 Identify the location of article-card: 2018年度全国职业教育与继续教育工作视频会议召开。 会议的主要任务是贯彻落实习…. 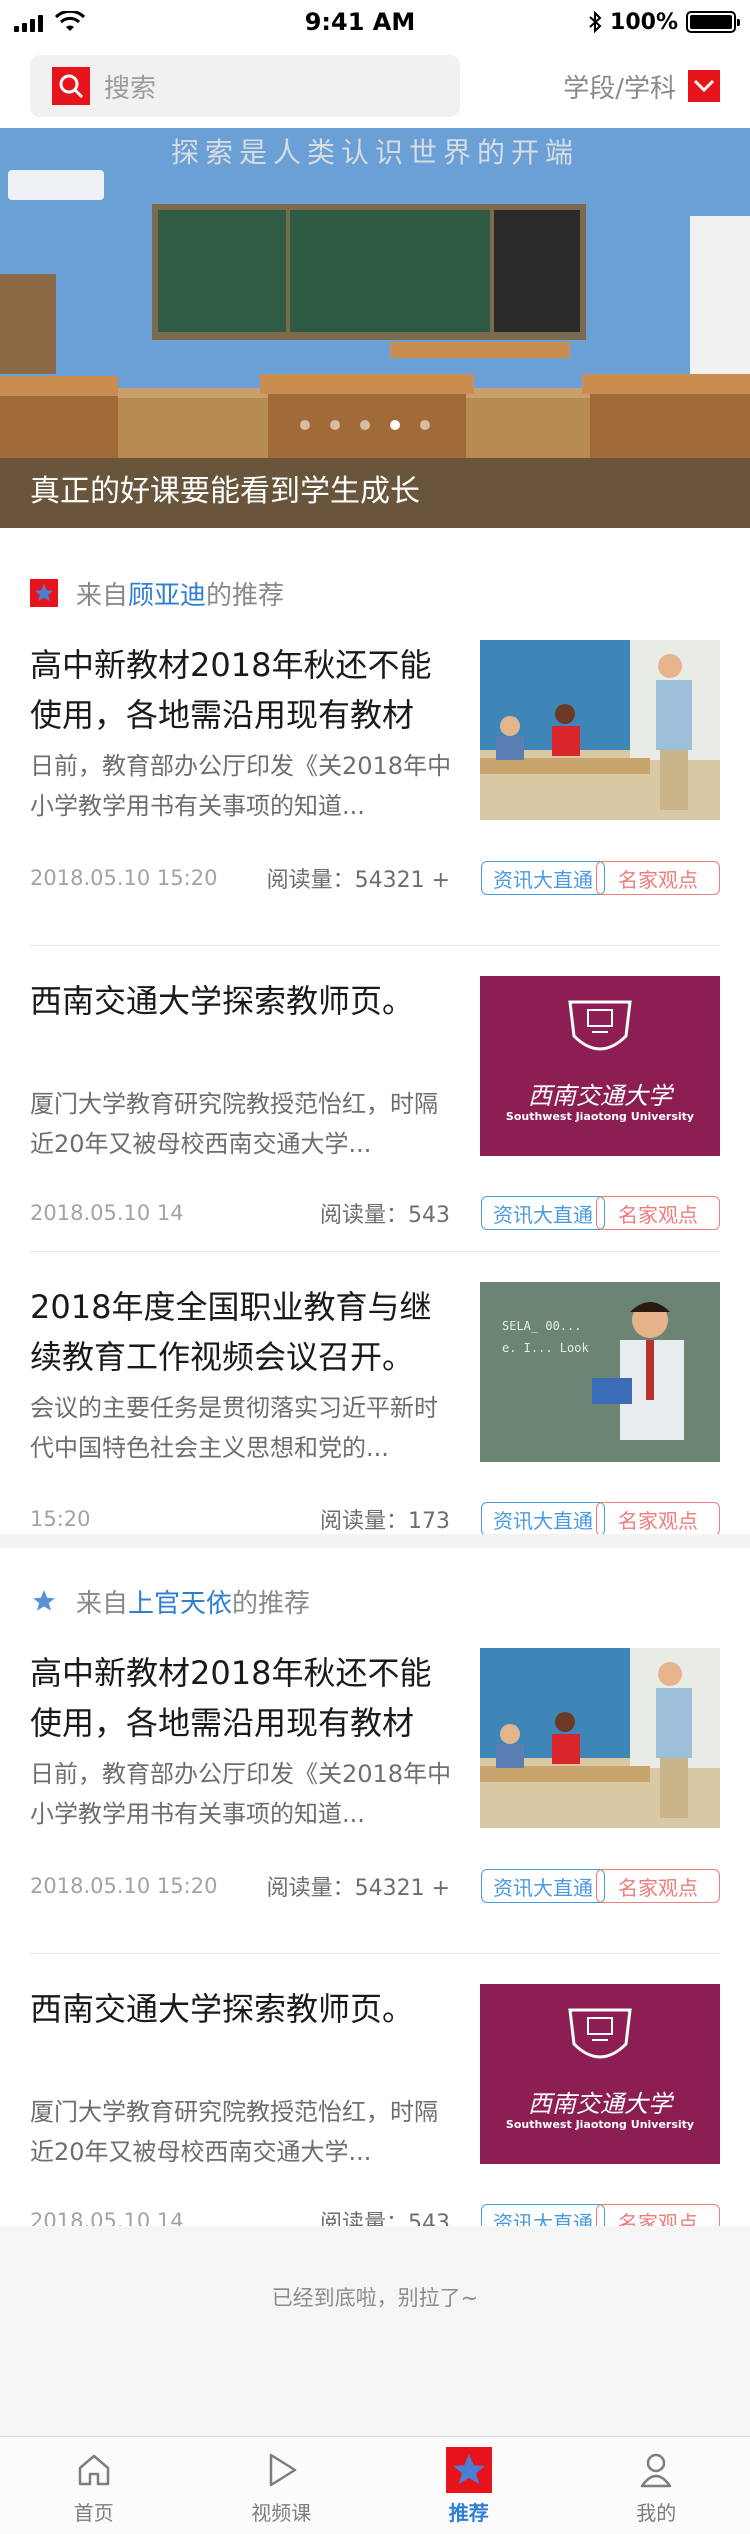
(375, 1405).